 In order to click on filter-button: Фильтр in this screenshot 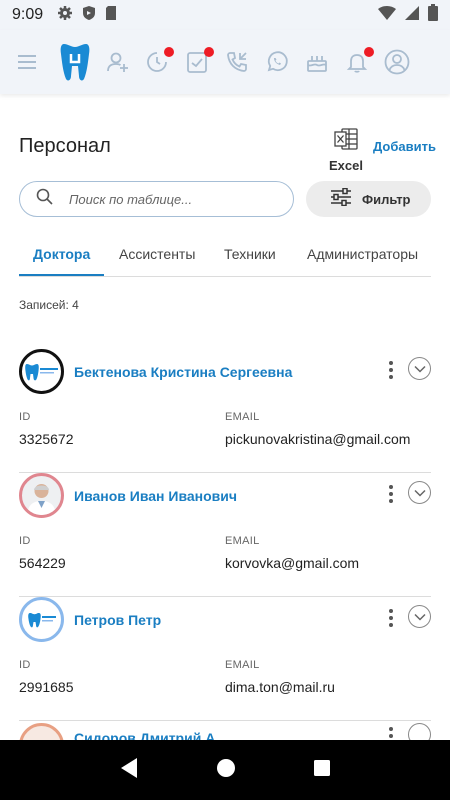, I will do `click(368, 199)`.